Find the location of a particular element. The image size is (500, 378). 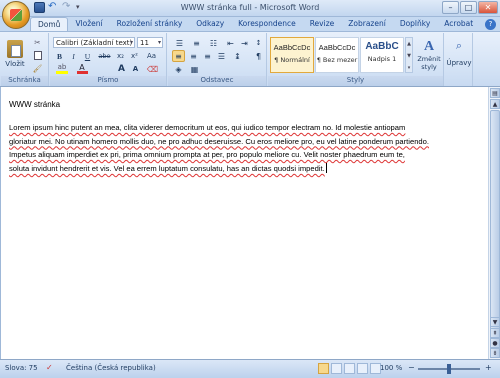

tab-addins: Doplňky is located at coordinates (415, 24).